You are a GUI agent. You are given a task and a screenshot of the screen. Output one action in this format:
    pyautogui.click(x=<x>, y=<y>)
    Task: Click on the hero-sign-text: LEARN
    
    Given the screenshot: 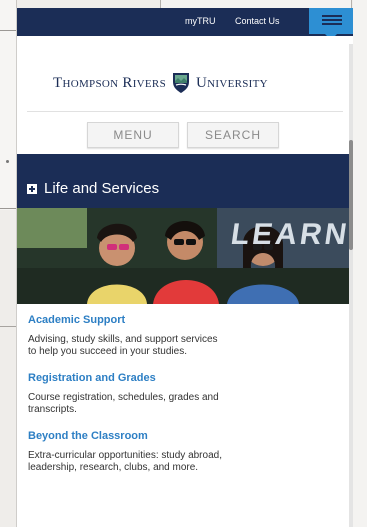 What is the action you would take?
    pyautogui.click(x=290, y=234)
    